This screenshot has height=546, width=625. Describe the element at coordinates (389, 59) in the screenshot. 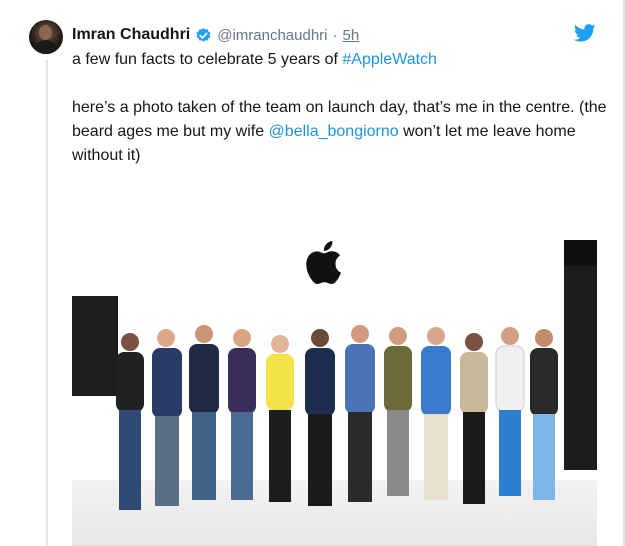

I see `hashtag-link: #AppleWatch` at that location.